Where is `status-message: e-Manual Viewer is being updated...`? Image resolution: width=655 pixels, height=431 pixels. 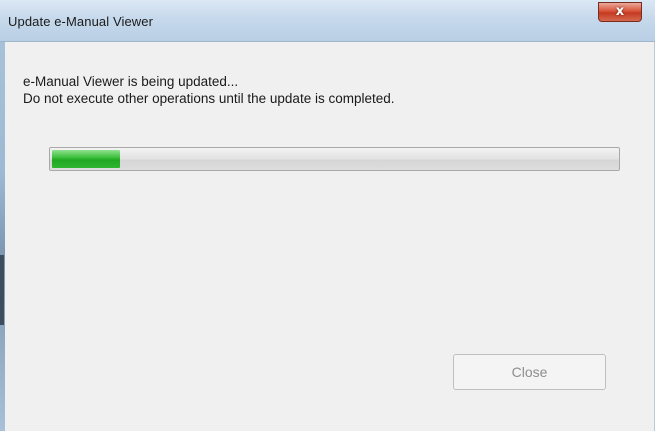 status-message: e-Manual Viewer is being updated... is located at coordinates (131, 81).